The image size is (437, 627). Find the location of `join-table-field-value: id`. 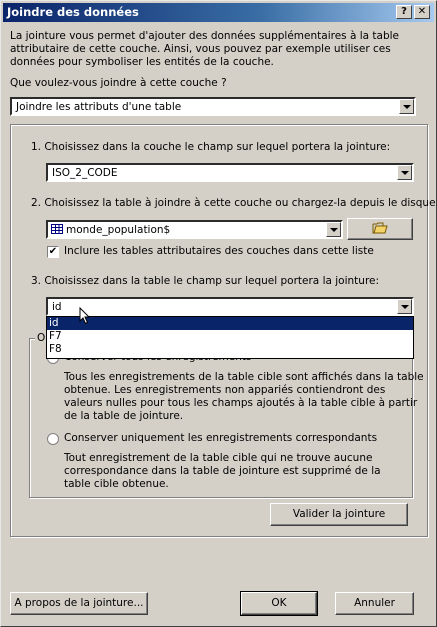

join-table-field-value: id is located at coordinates (57, 307).